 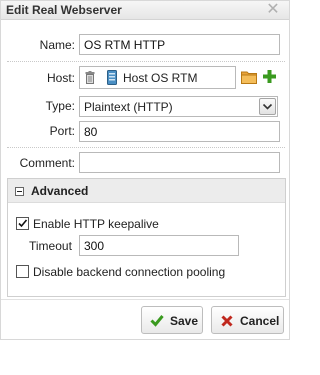 I want to click on port-field, so click(x=179, y=131).